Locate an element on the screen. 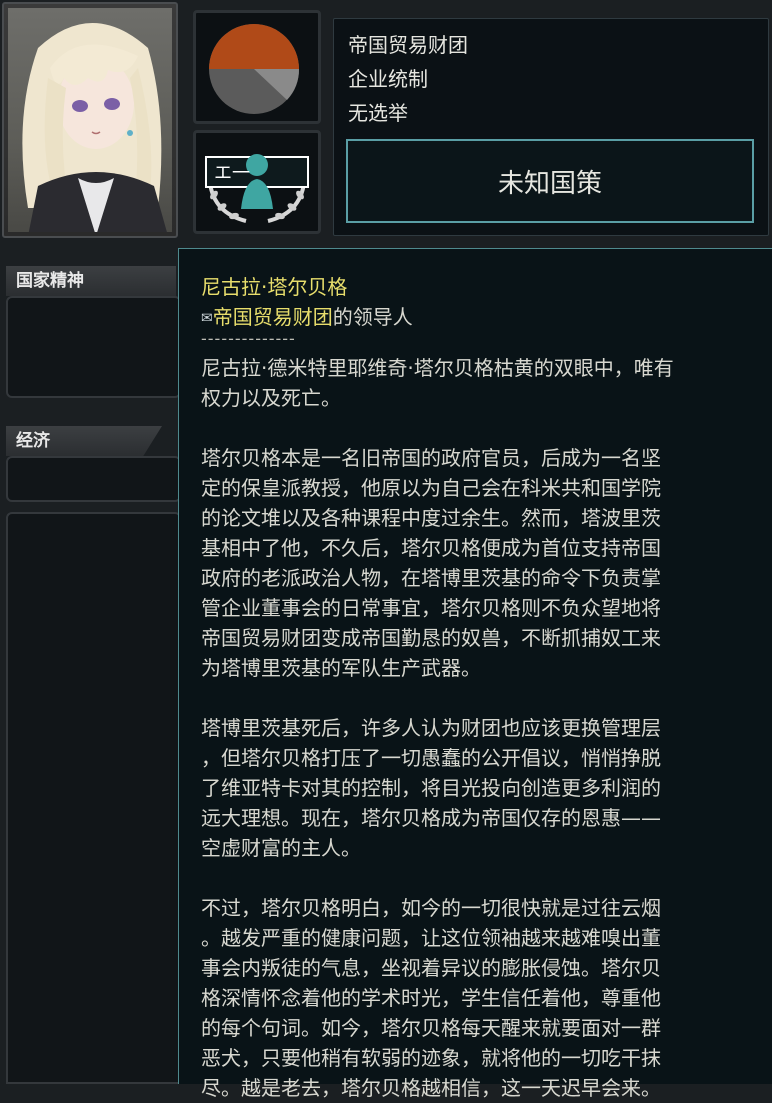  party-emblem-box: エ一 is located at coordinates (257, 182).